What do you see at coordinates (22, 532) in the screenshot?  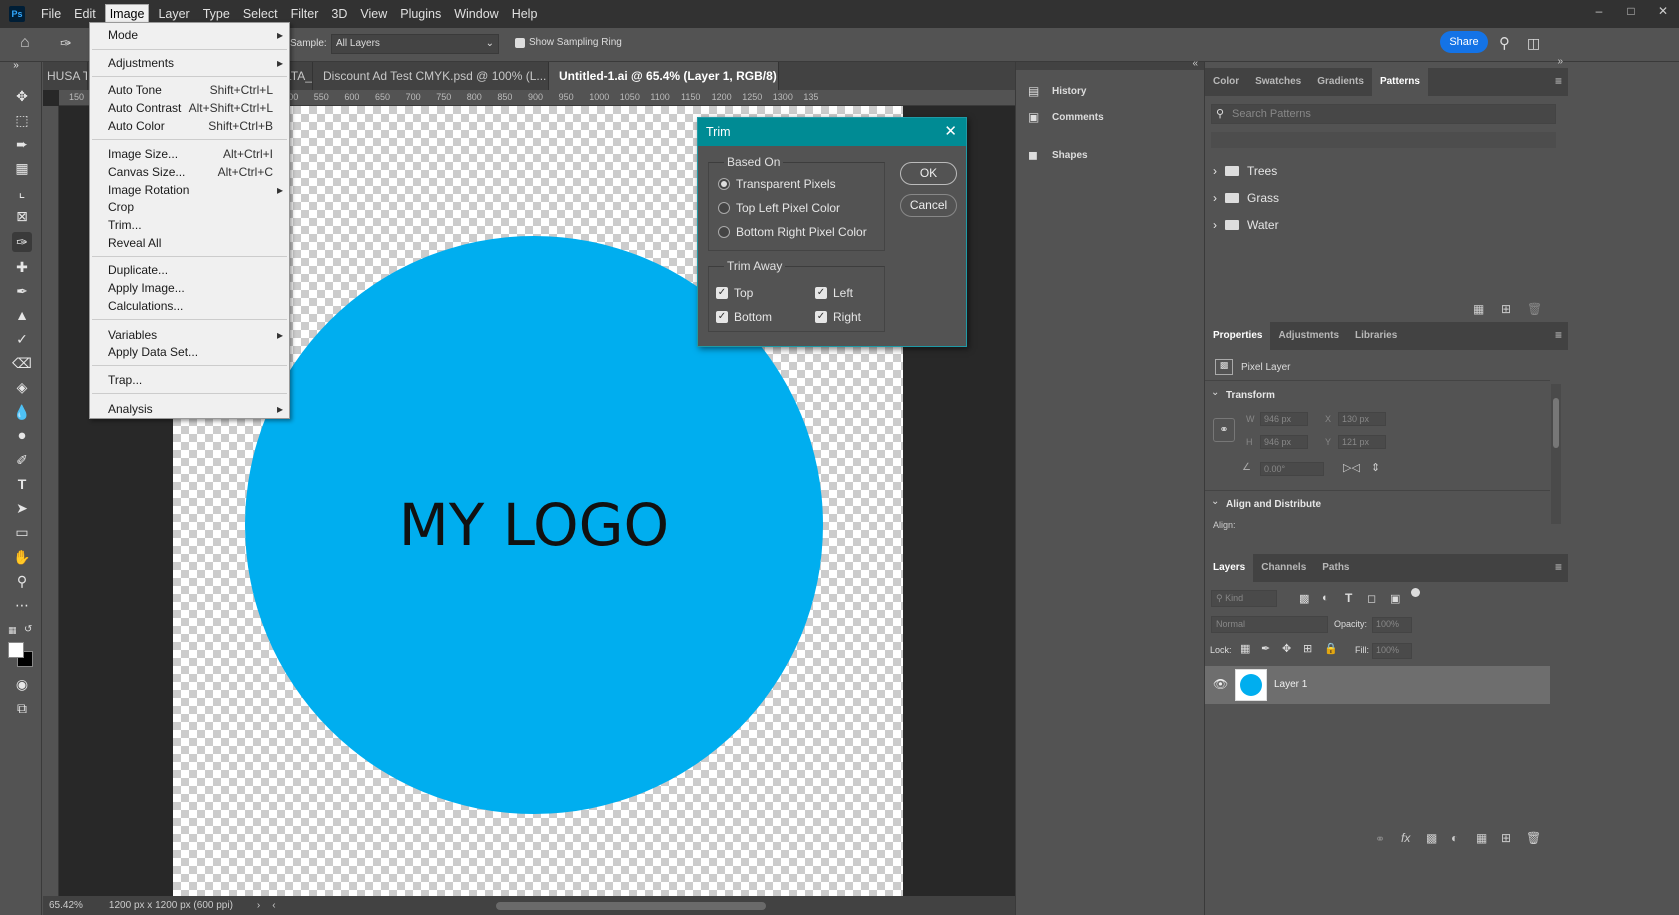 I see `rectangle-tool-icon: ▭` at bounding box center [22, 532].